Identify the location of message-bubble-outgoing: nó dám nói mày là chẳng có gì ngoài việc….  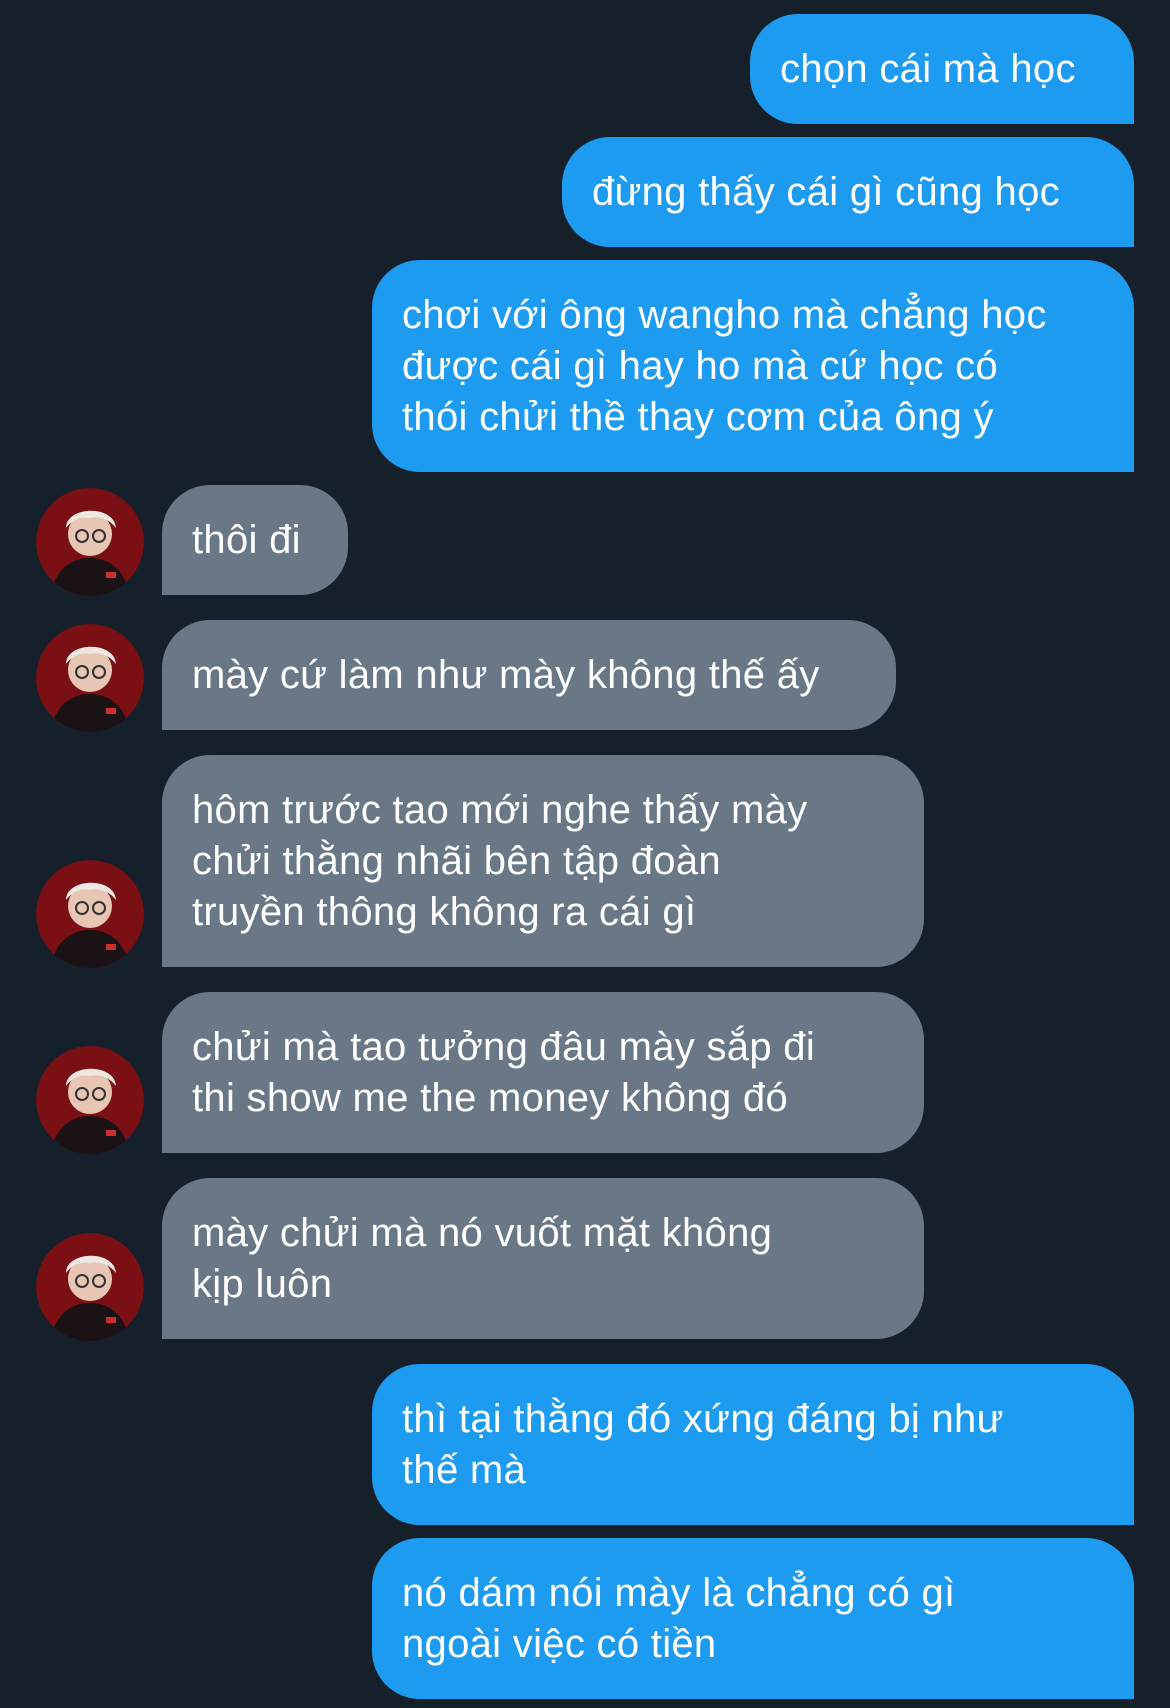
(753, 1618).